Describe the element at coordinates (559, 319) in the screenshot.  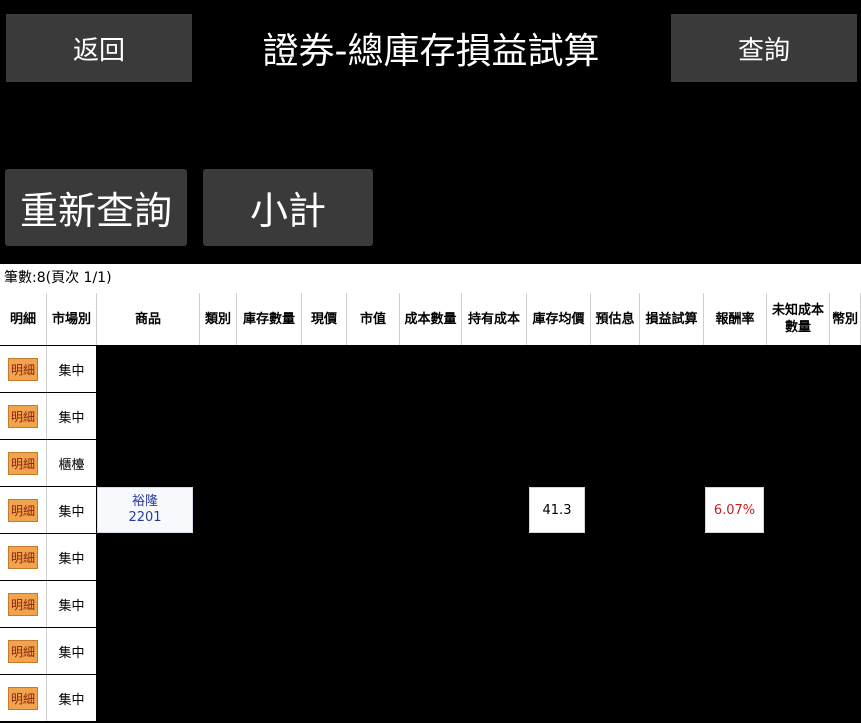
I see `column-header-avg-price: 庫存均價` at that location.